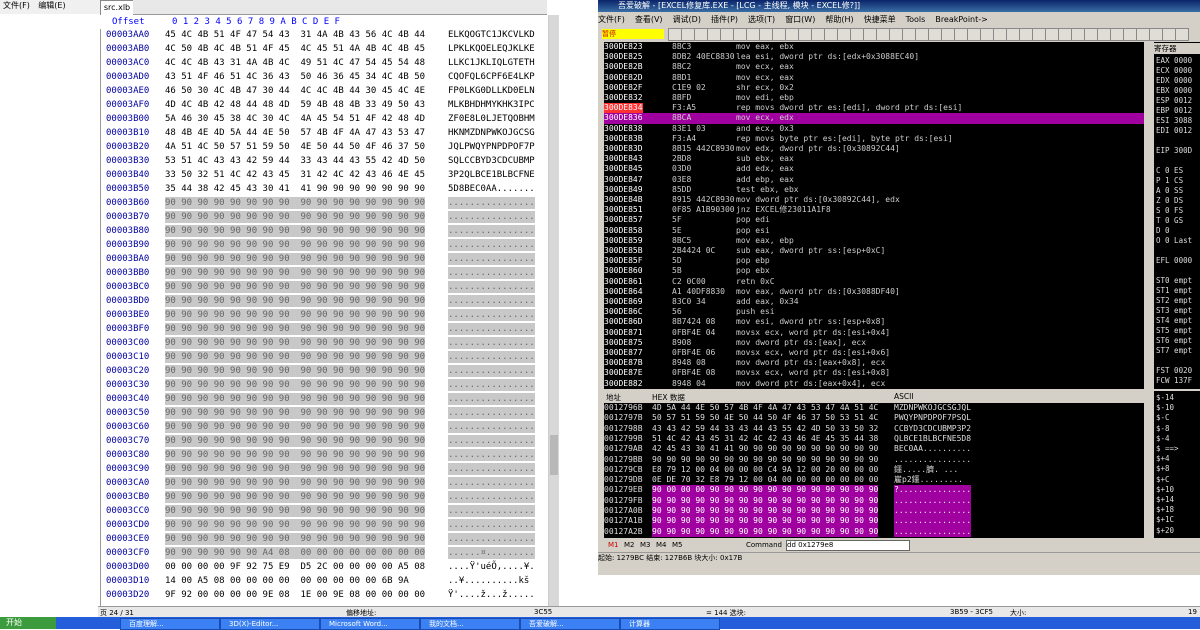  I want to click on row-ascii: LPKLKQOELEQJKLKE, so click(491, 49).